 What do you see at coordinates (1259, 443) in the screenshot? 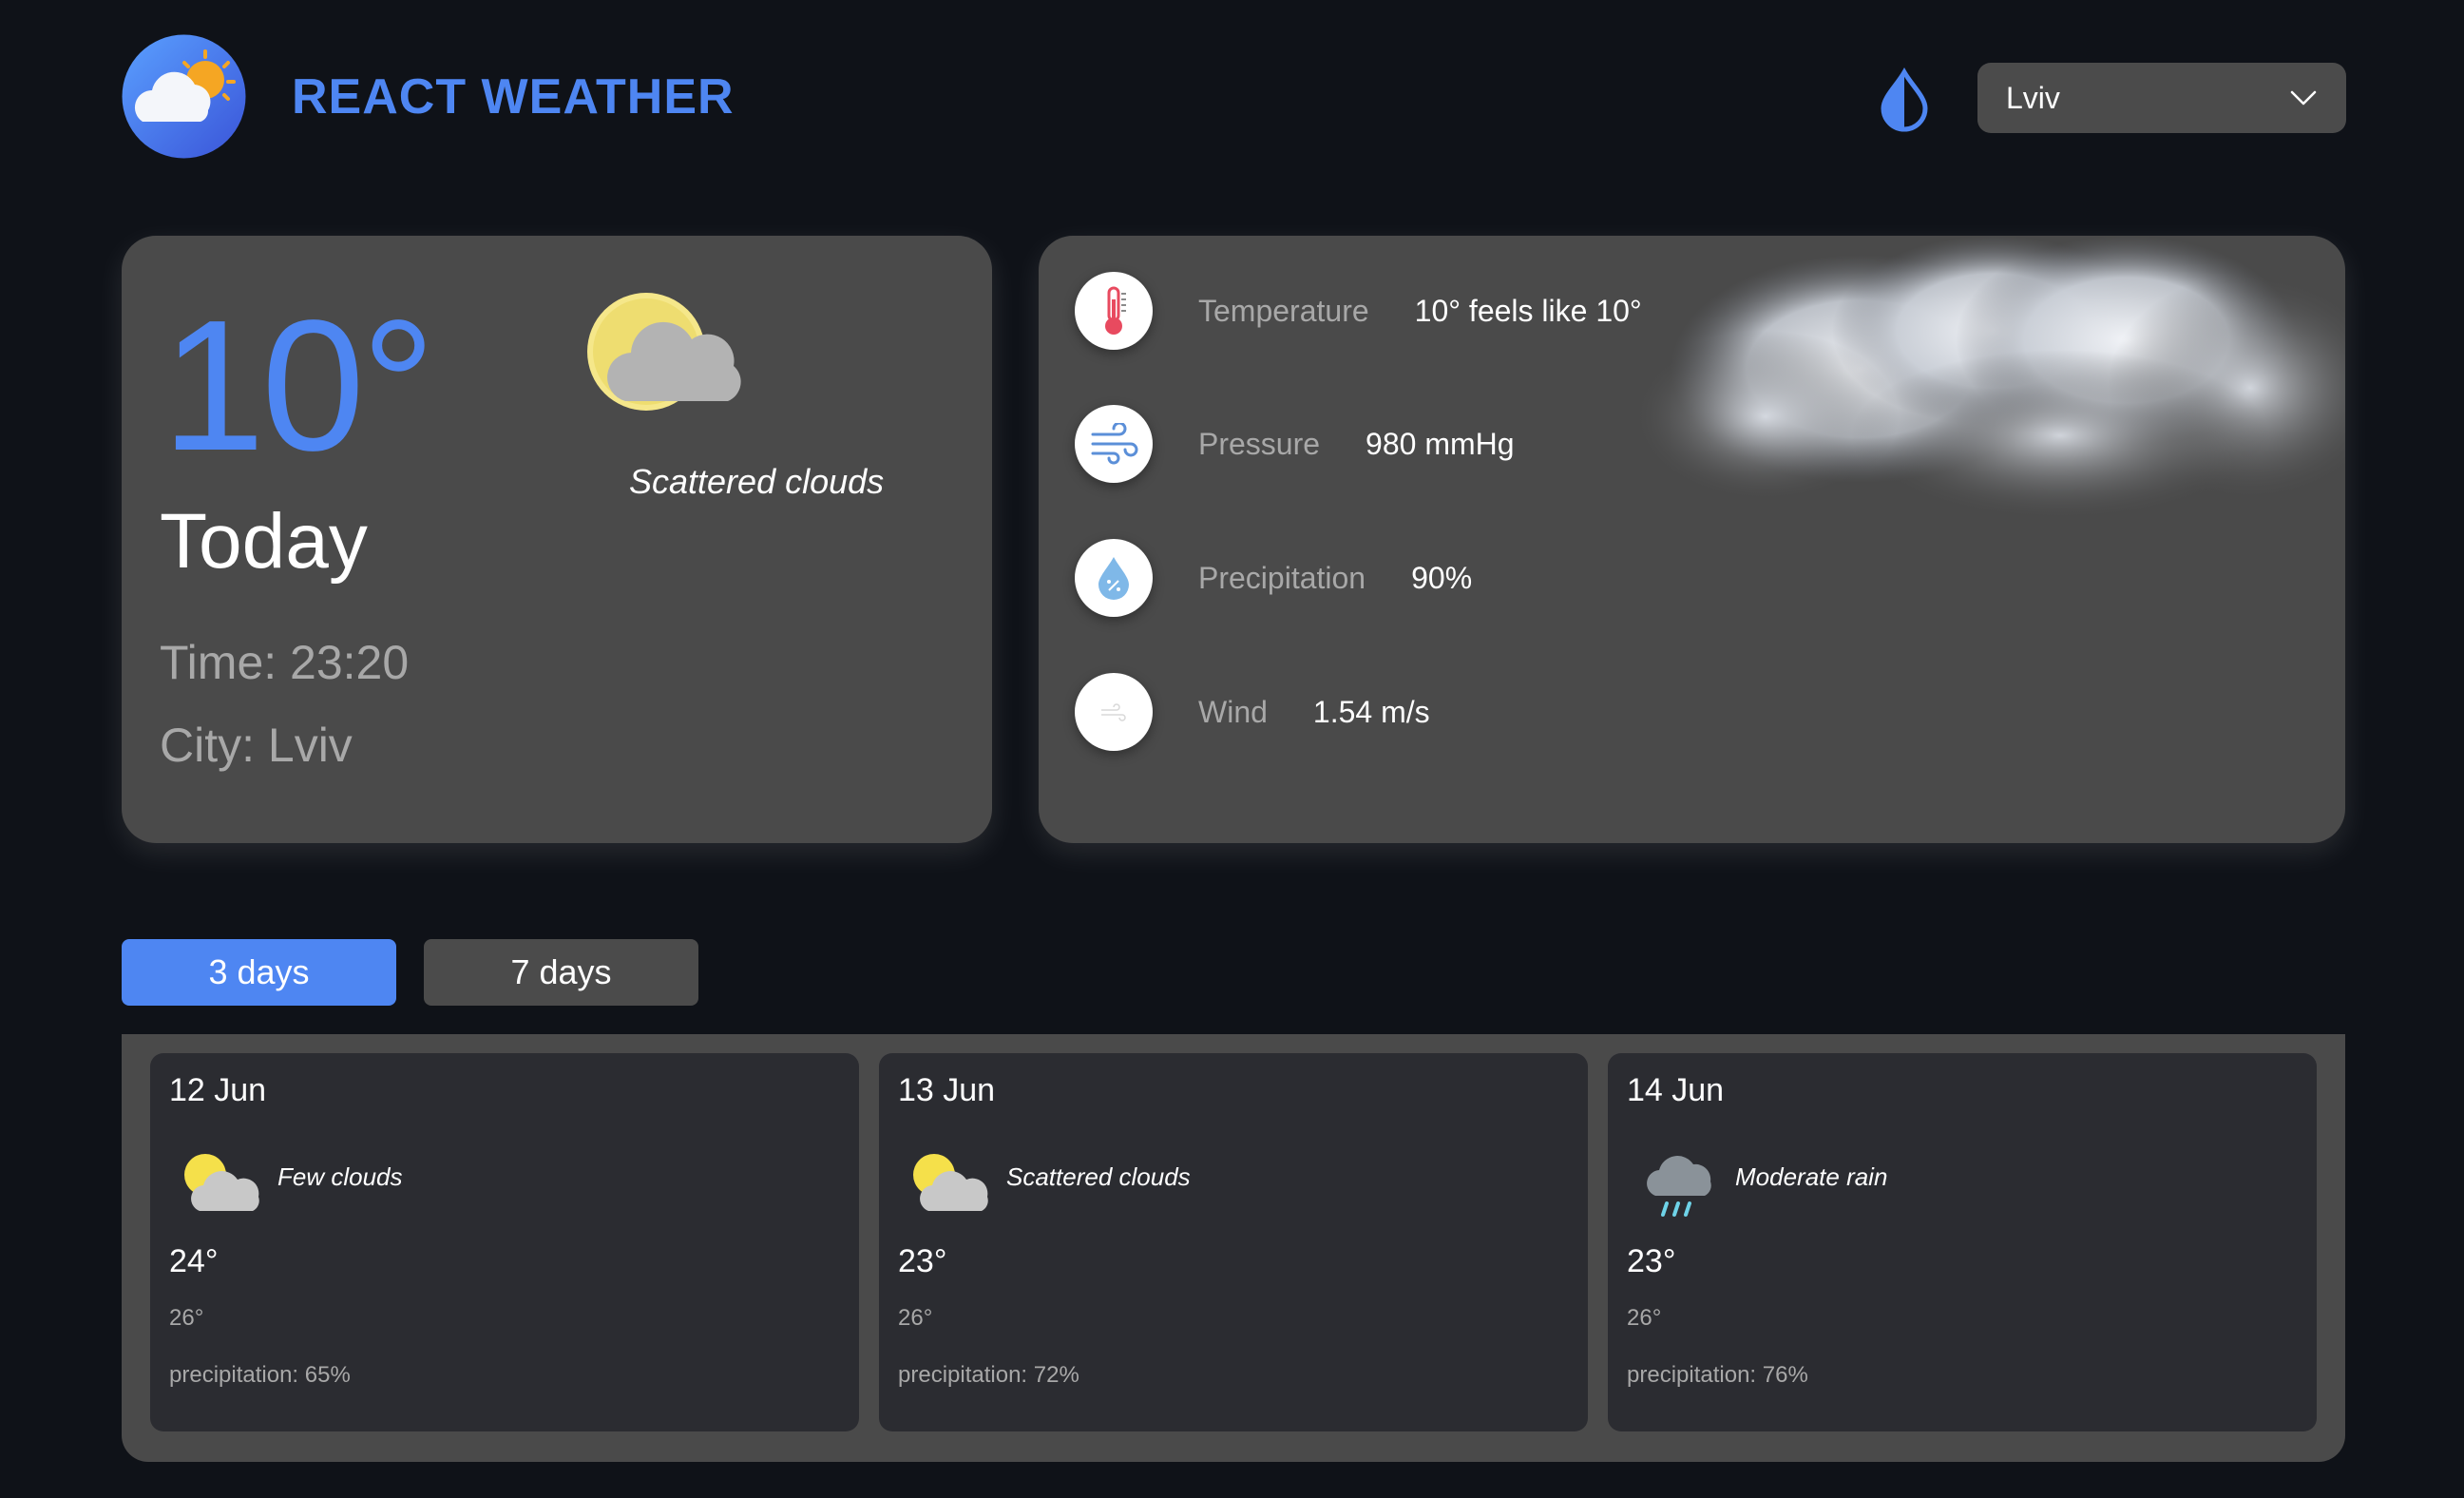
I see `detail-label: Pressure` at bounding box center [1259, 443].